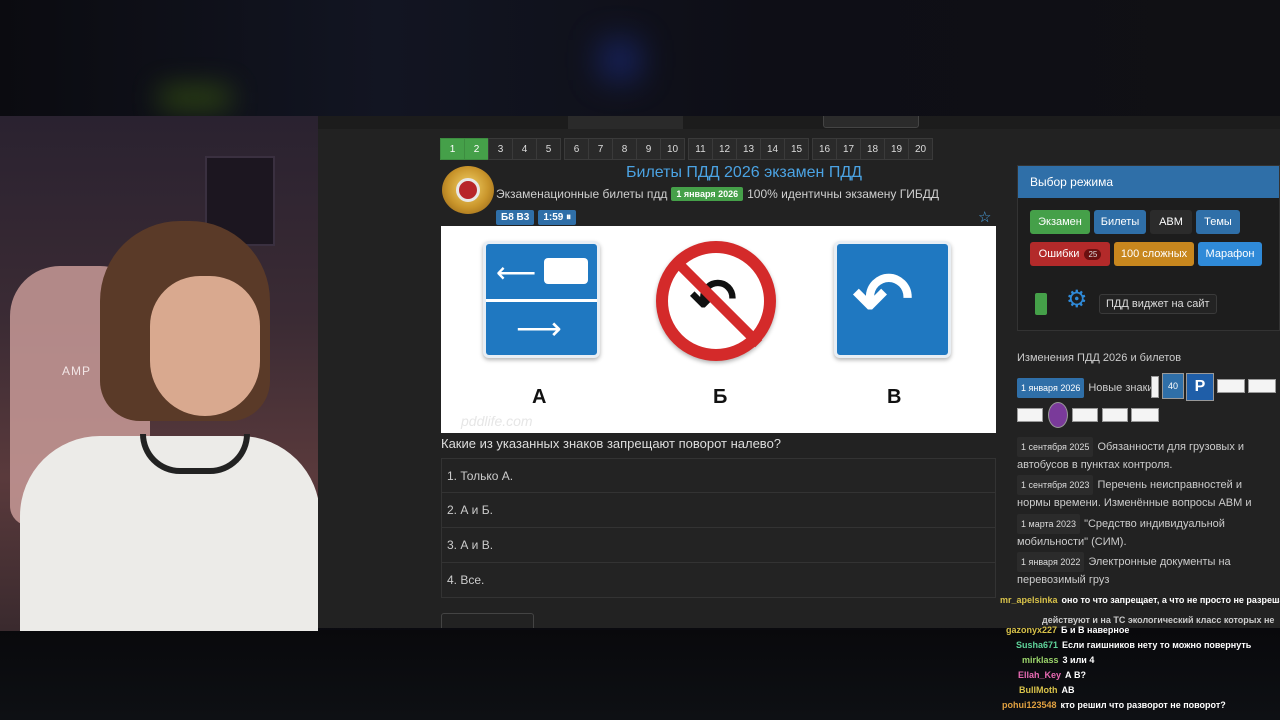 The height and width of the screenshot is (720, 1280). What do you see at coordinates (205, 346) in the screenshot?
I see `streamer-face` at bounding box center [205, 346].